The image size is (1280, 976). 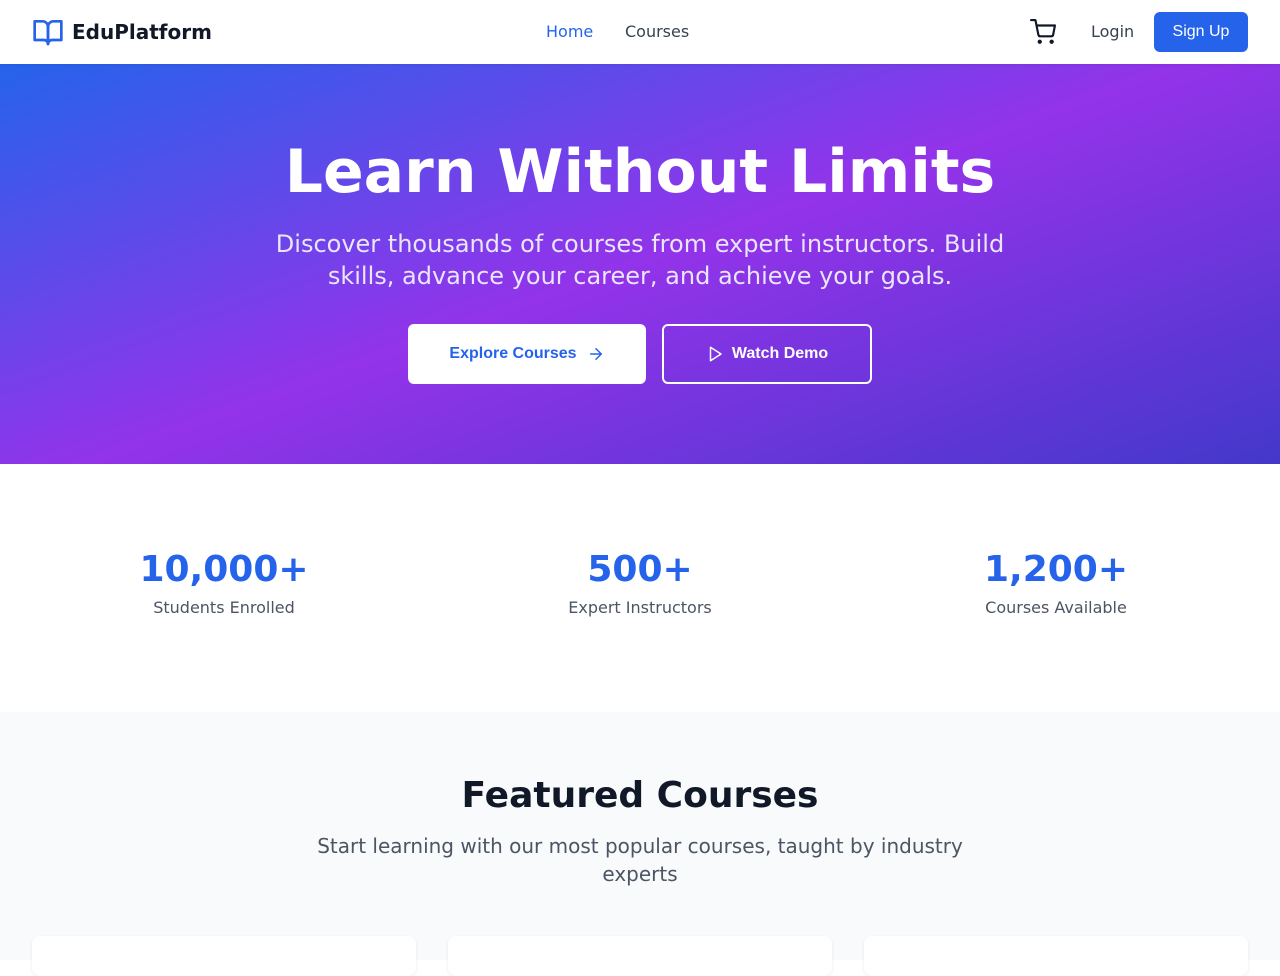 What do you see at coordinates (1056, 569) in the screenshot?
I see `stat-value: 1,200+` at bounding box center [1056, 569].